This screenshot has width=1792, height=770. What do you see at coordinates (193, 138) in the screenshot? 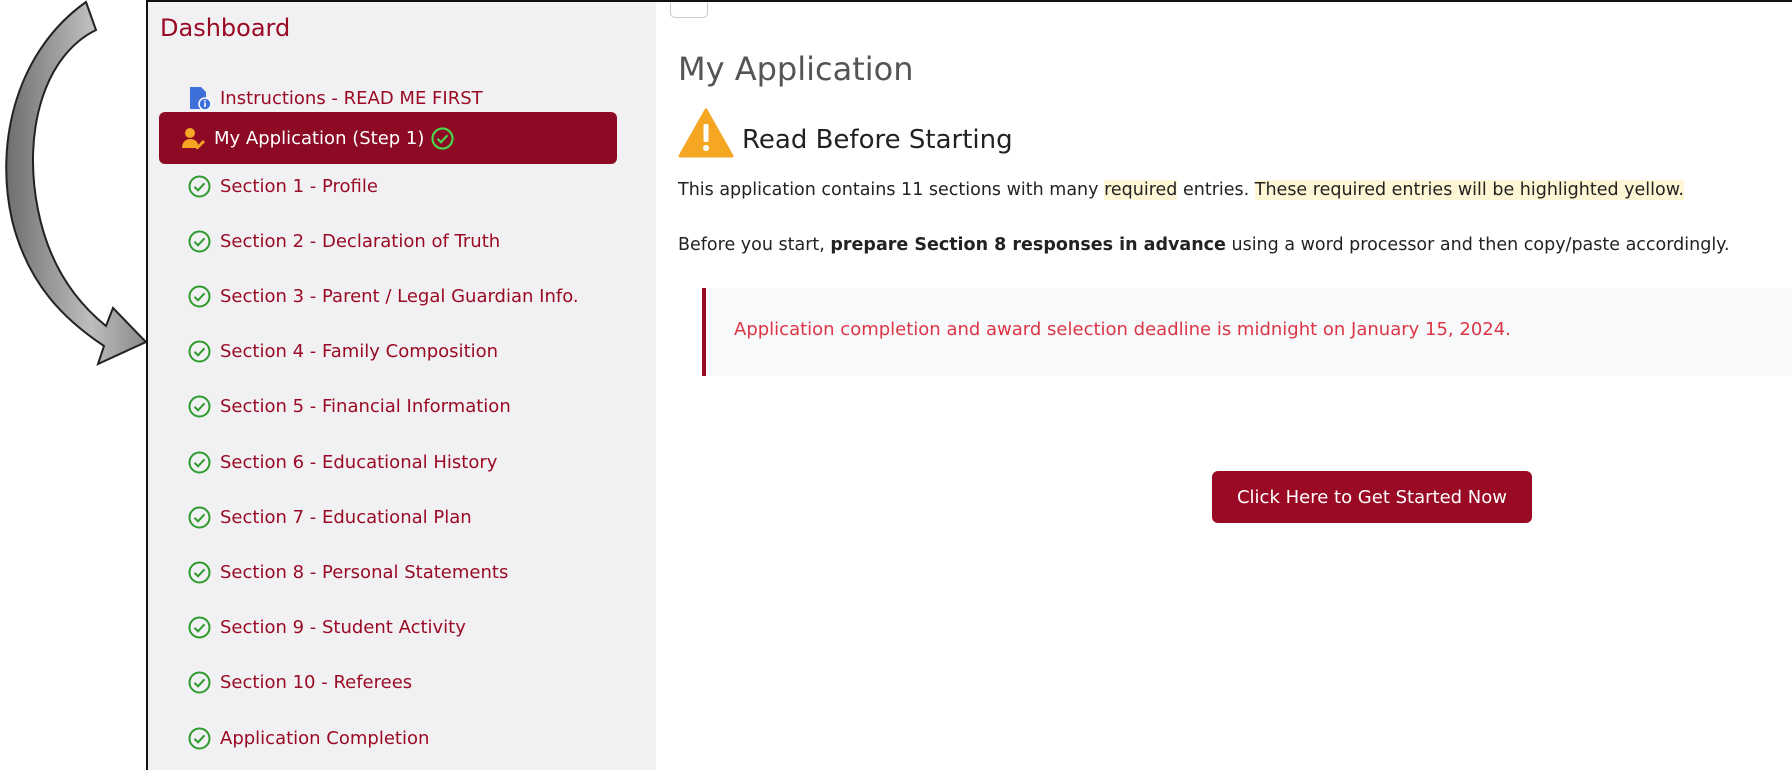
I see `user-edit-icon` at bounding box center [193, 138].